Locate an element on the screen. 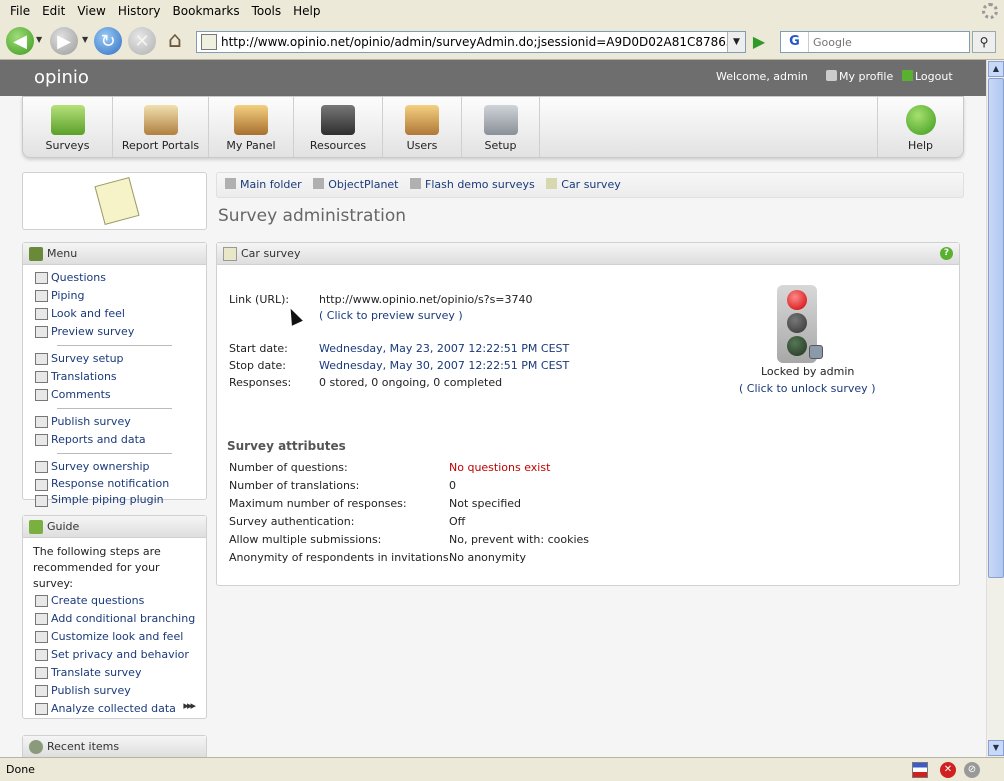  menu-view: View is located at coordinates (91, 11).